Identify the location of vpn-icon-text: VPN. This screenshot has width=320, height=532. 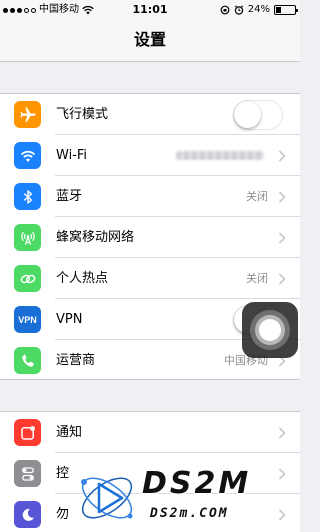
(27, 319).